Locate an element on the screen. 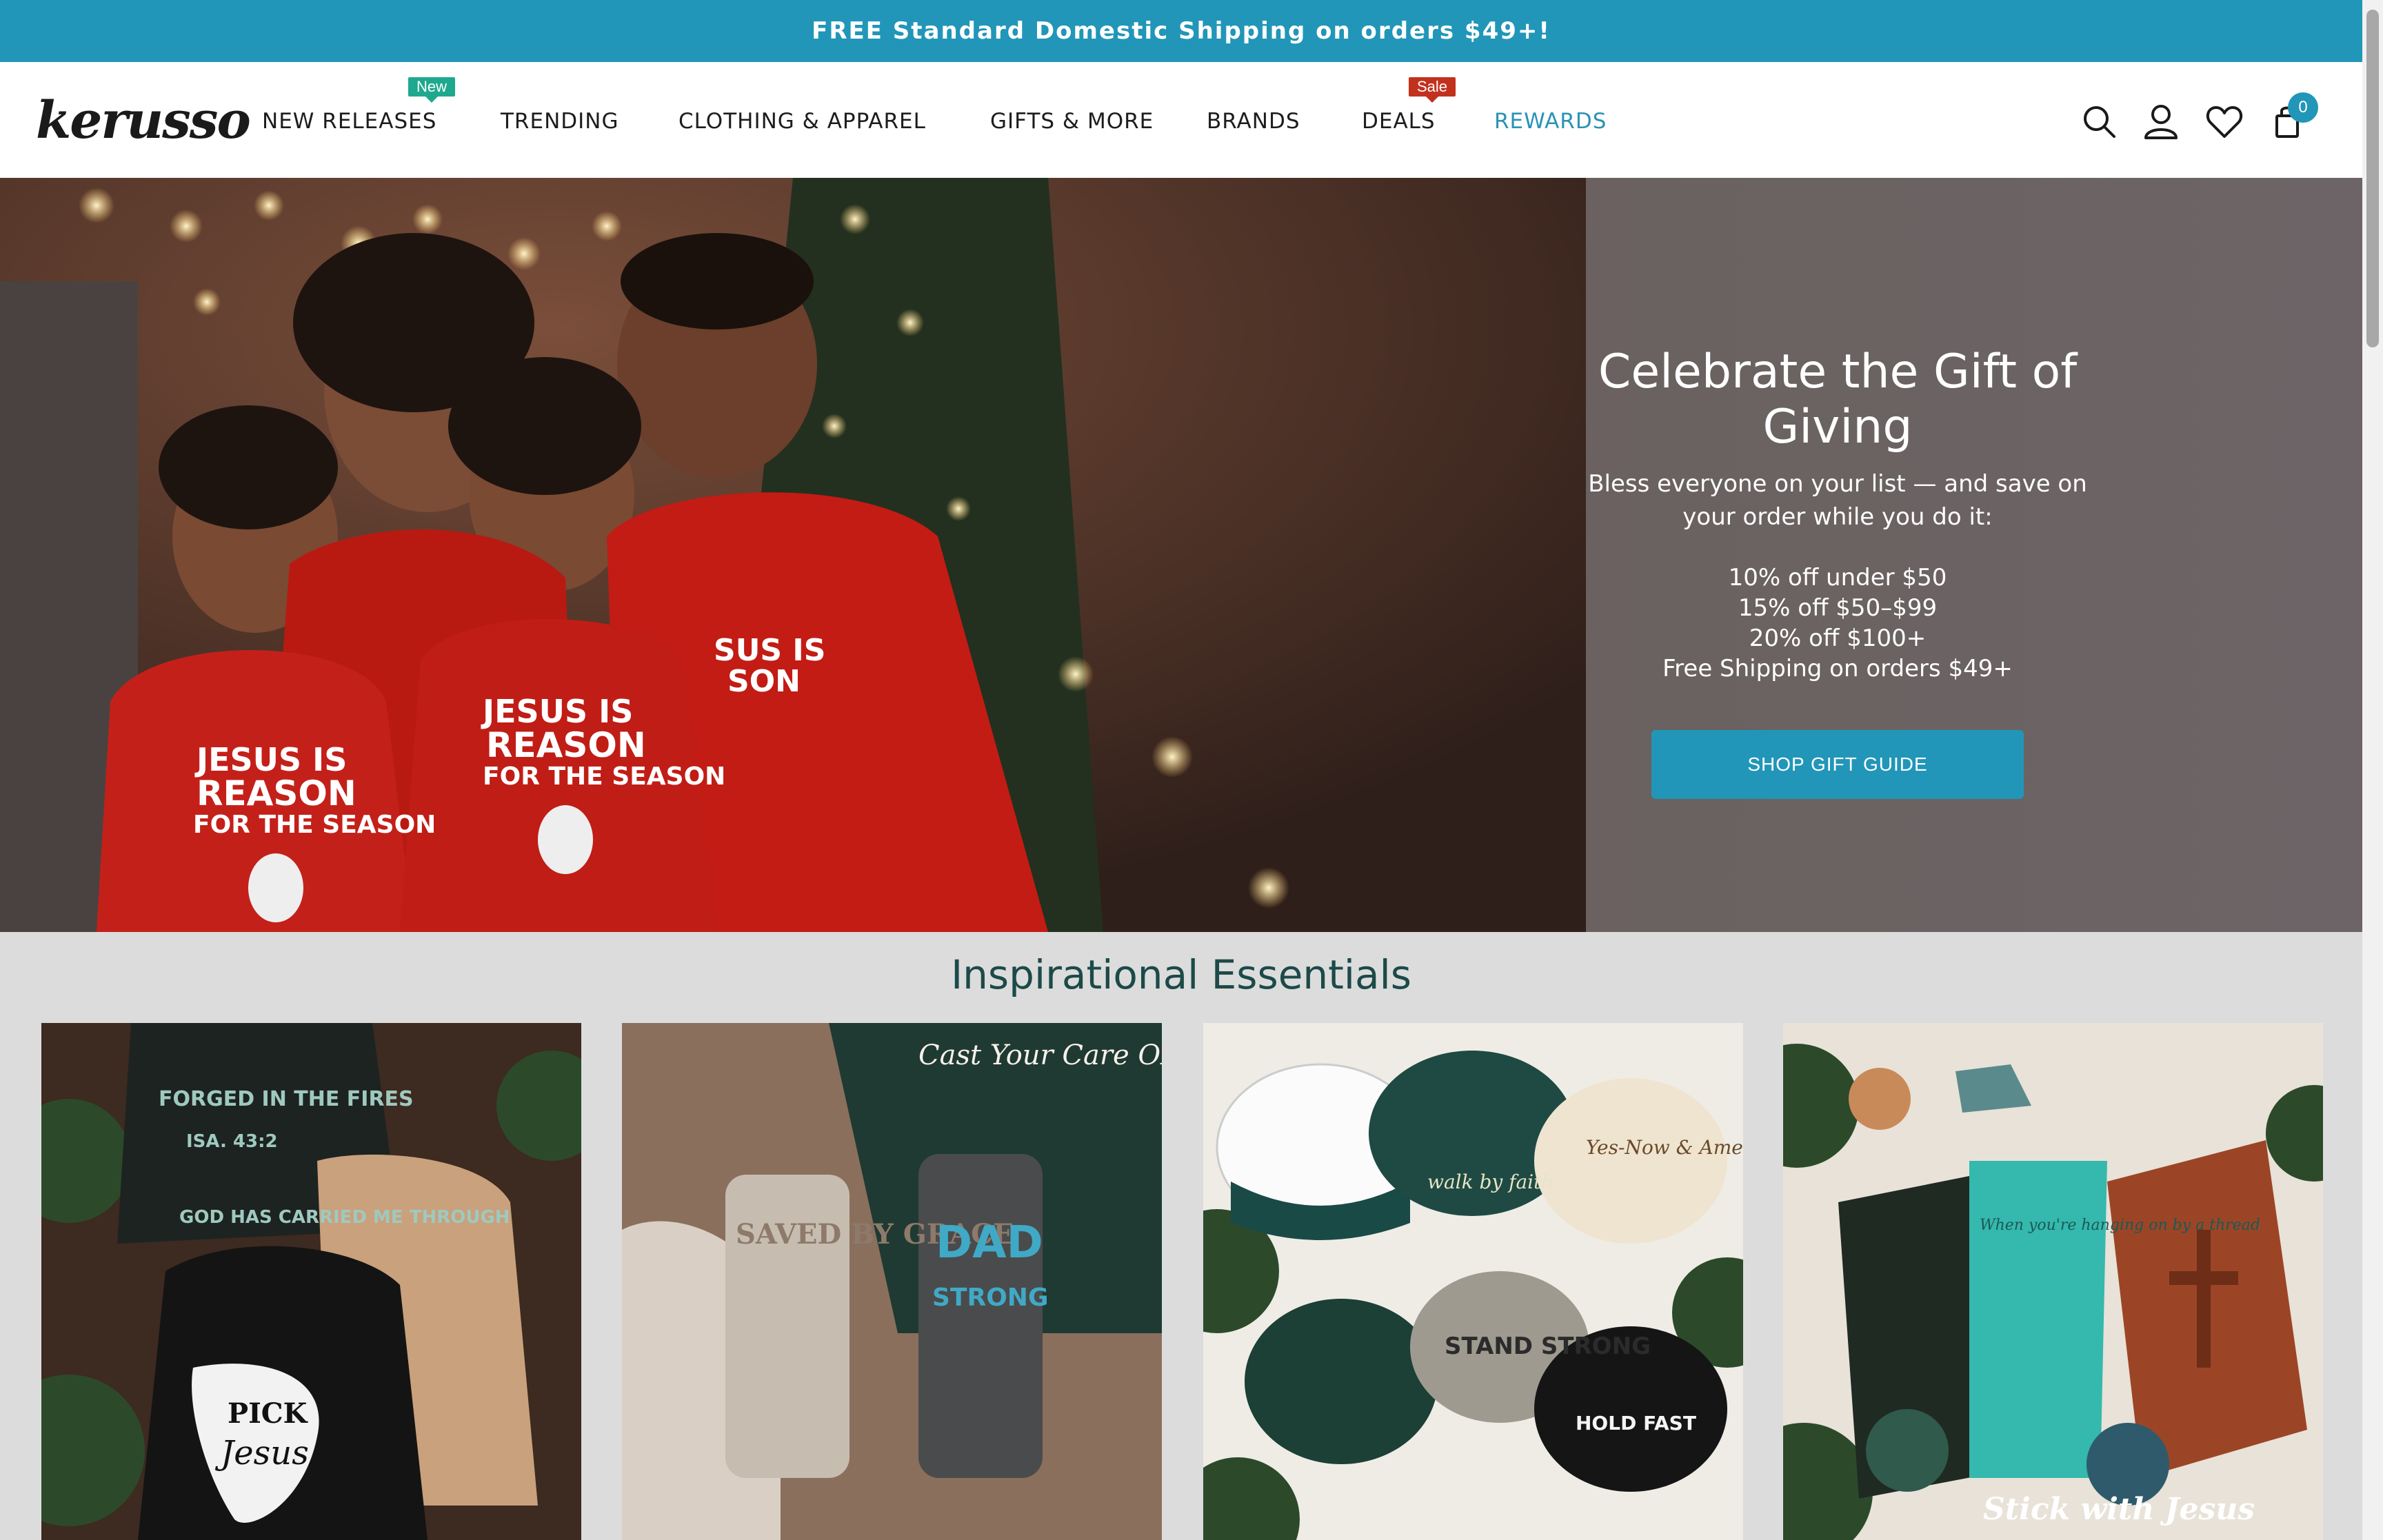 The width and height of the screenshot is (2383, 1540). nav-rewards-label: REWARDS is located at coordinates (1550, 122).